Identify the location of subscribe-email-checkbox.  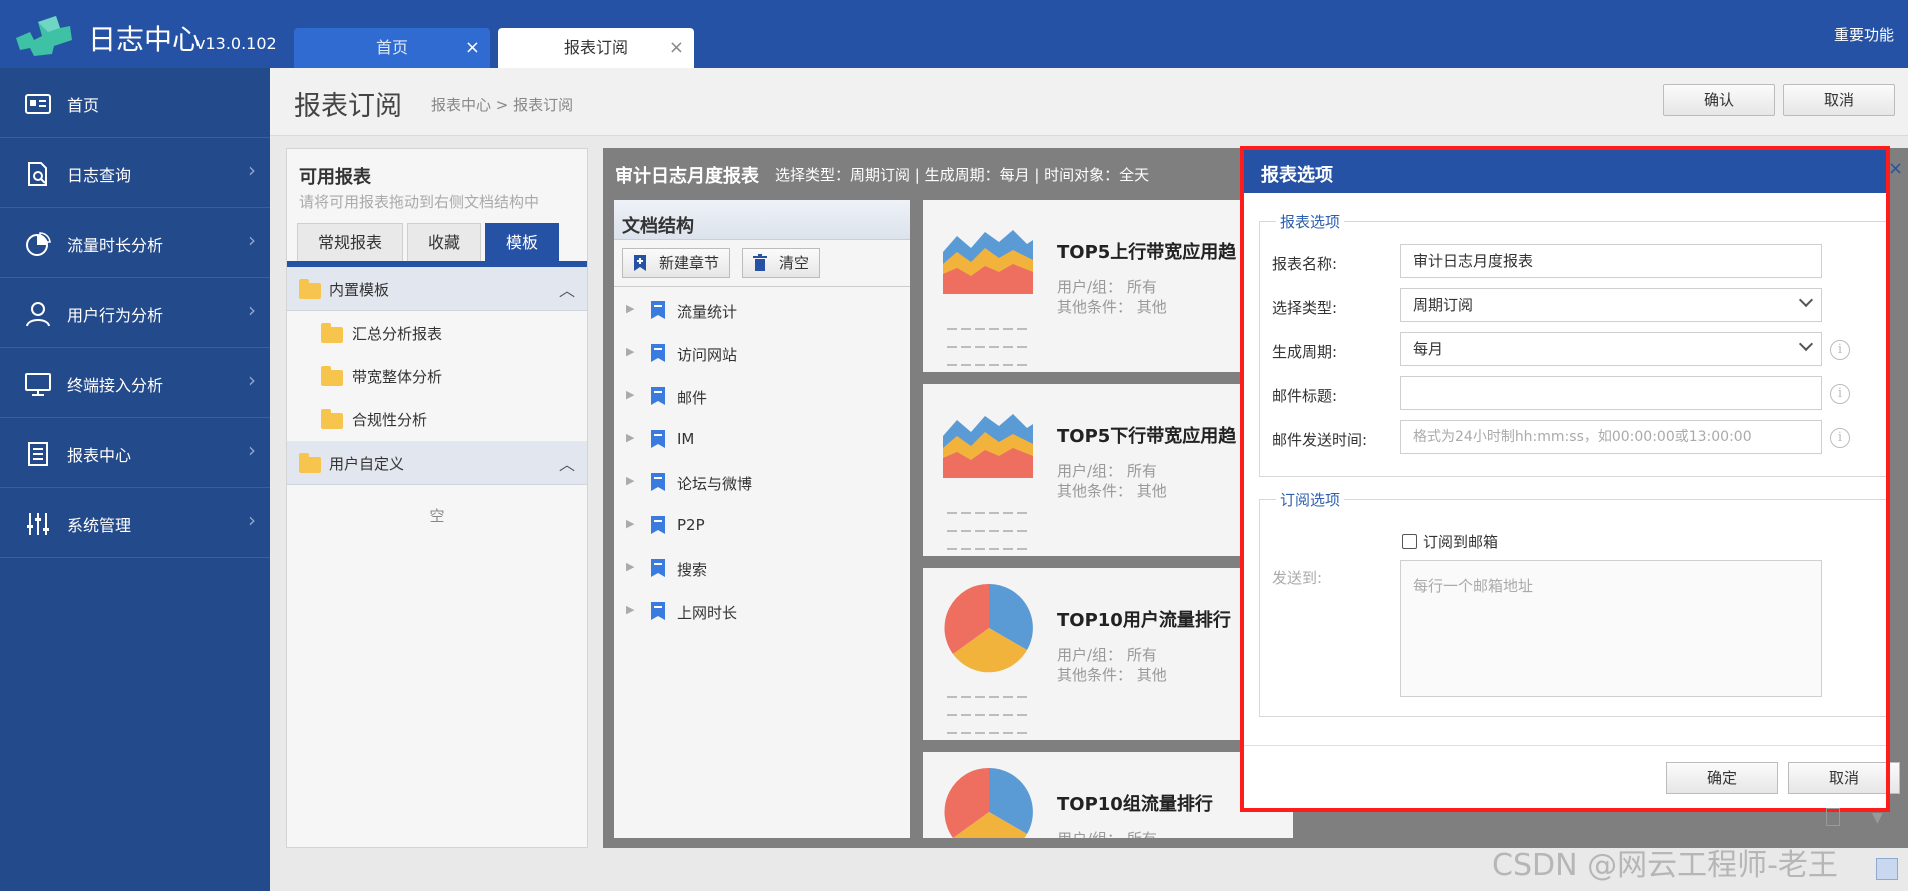
(1409, 541).